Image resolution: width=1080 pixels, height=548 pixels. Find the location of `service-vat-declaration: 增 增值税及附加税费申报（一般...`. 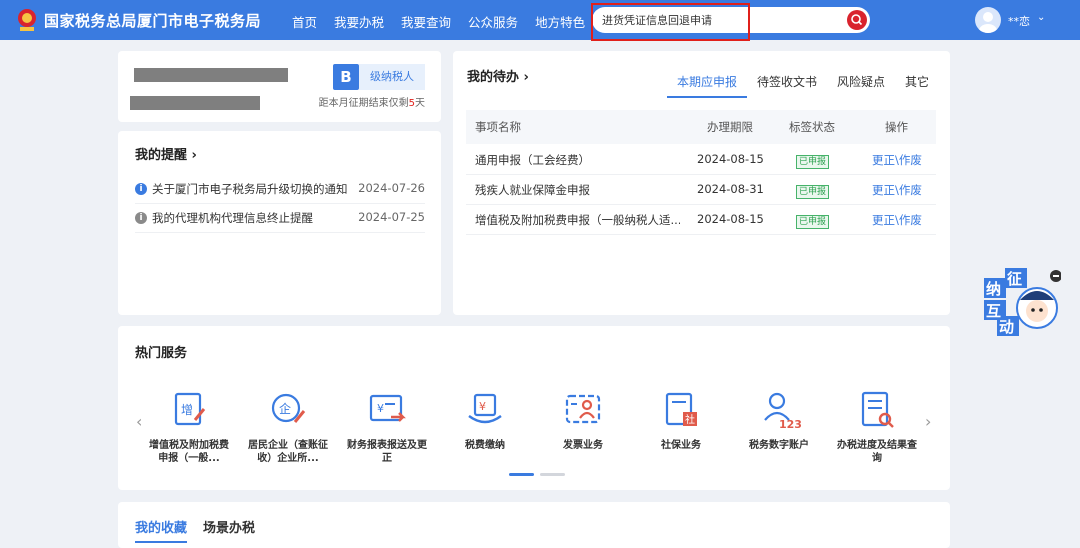

service-vat-declaration: 增 增值税及附加税费申报（一般... is located at coordinates (189, 427).